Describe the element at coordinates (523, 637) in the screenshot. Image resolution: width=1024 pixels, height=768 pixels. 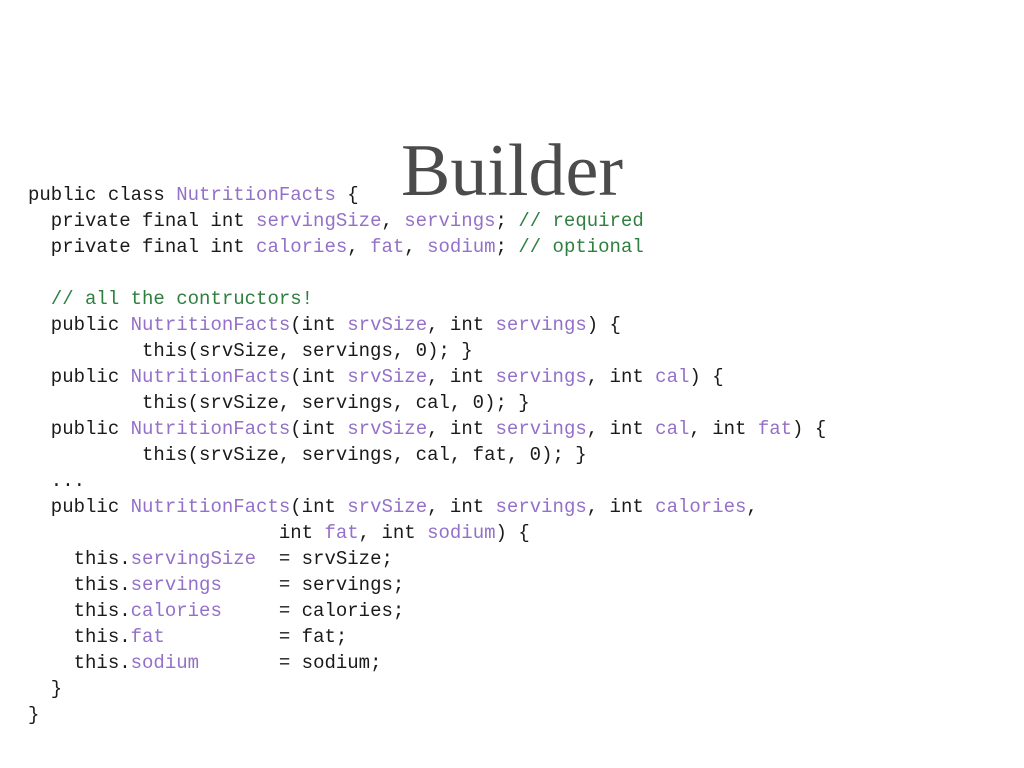
I see `code-line: this.fat = fat;` at that location.